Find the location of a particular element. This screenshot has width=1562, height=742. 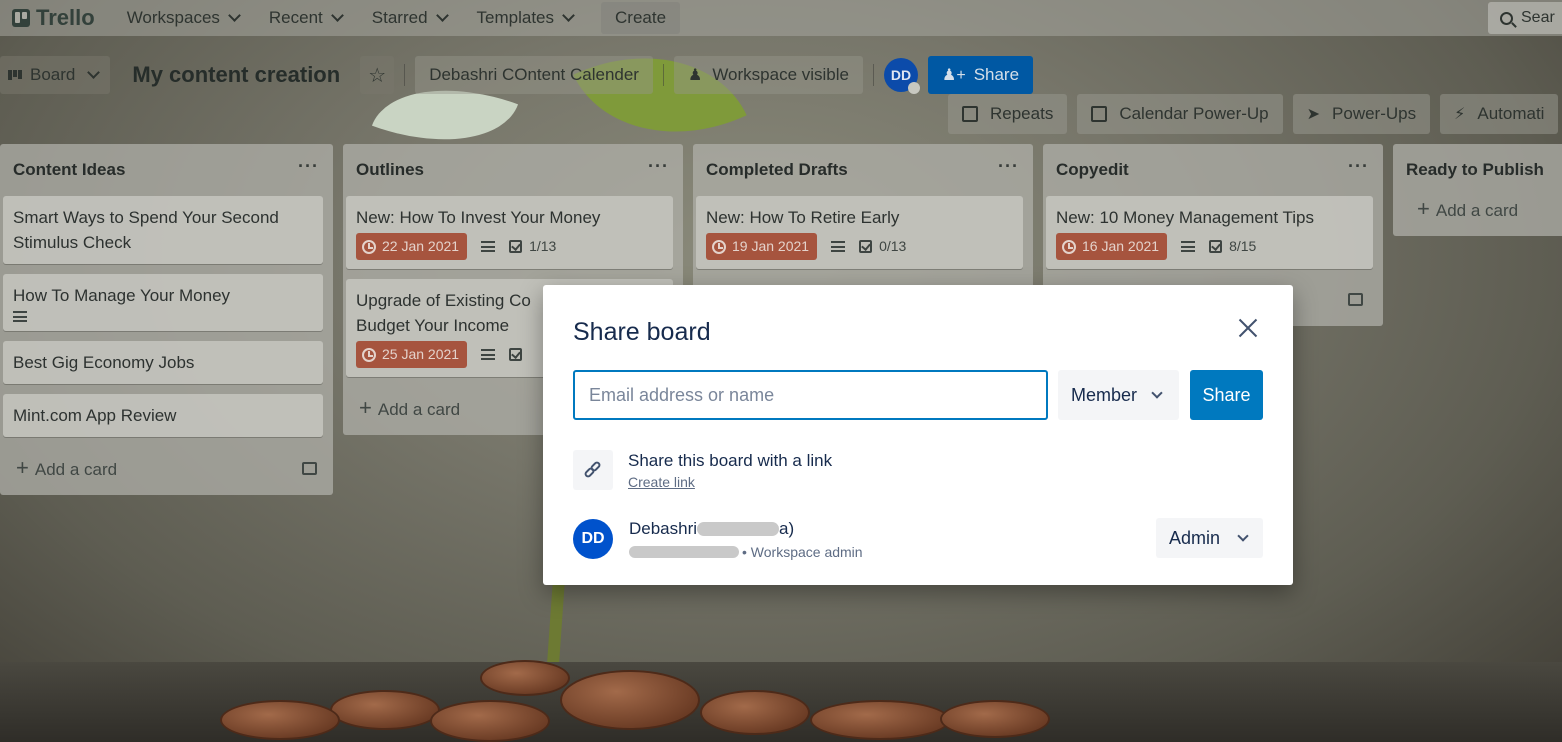

avatar-initials: DD is located at coordinates (901, 75).